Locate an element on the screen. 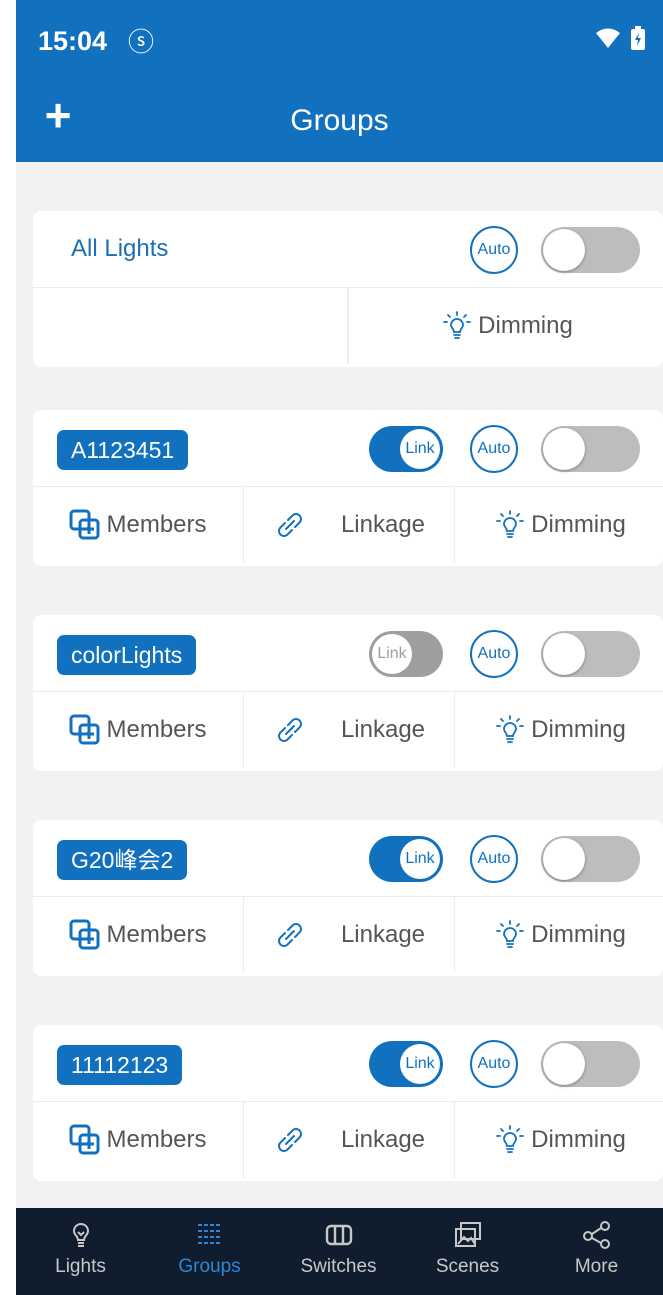 The width and height of the screenshot is (663, 1295). group-name-badge: A1123451 is located at coordinates (123, 450).